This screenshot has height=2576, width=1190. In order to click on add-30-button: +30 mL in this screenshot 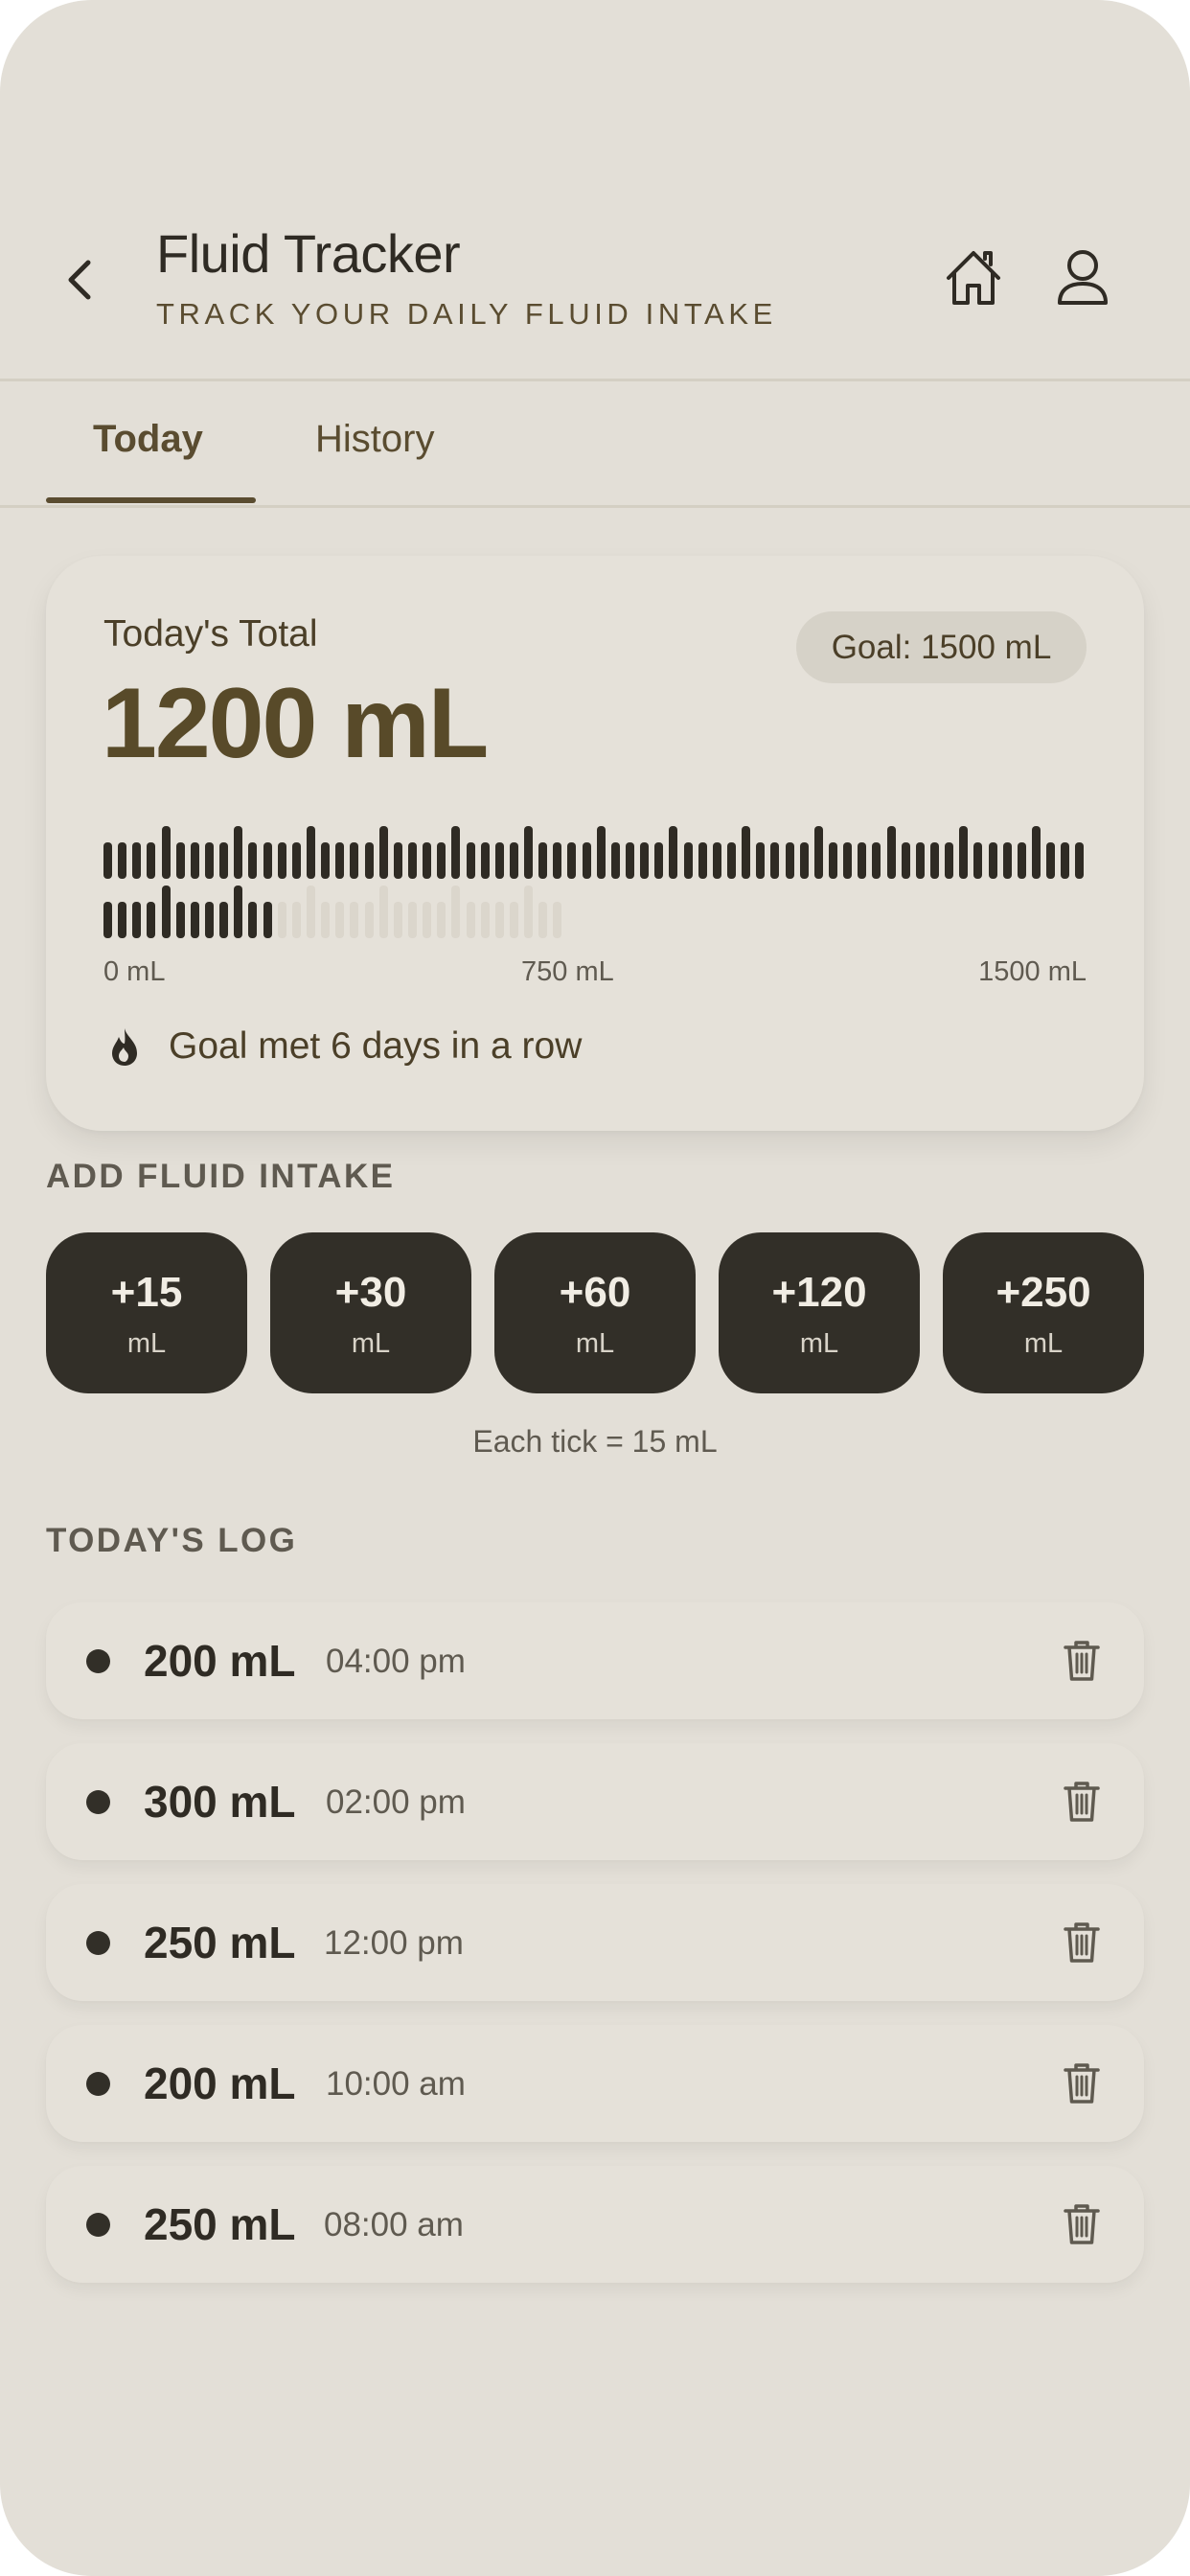, I will do `click(371, 1312)`.